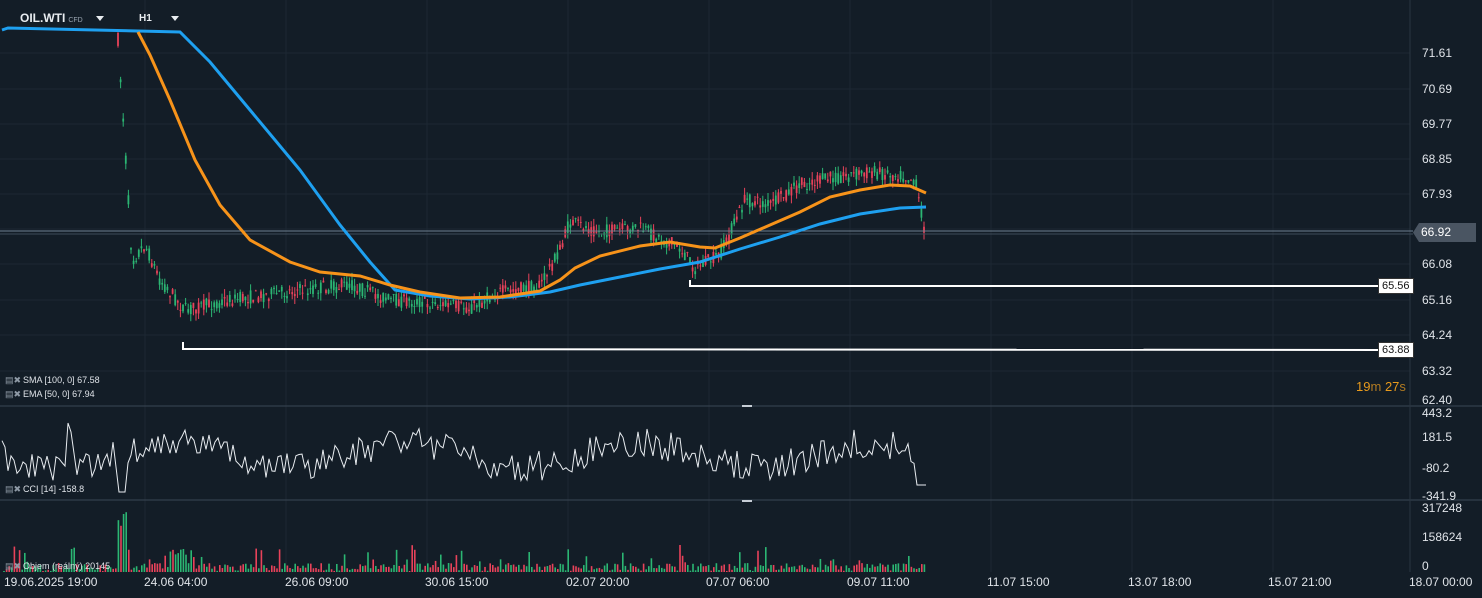  What do you see at coordinates (62, 18) in the screenshot?
I see `symbol-selector: OIL.WTI CFD` at bounding box center [62, 18].